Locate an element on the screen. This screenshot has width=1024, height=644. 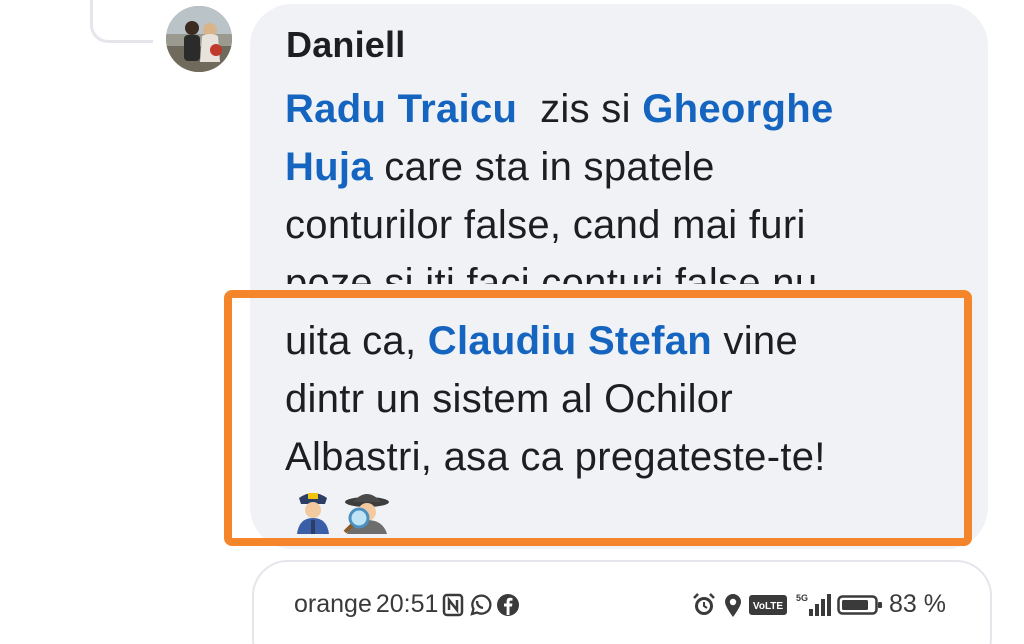
network-type-label: 5G is located at coordinates (802, 598).